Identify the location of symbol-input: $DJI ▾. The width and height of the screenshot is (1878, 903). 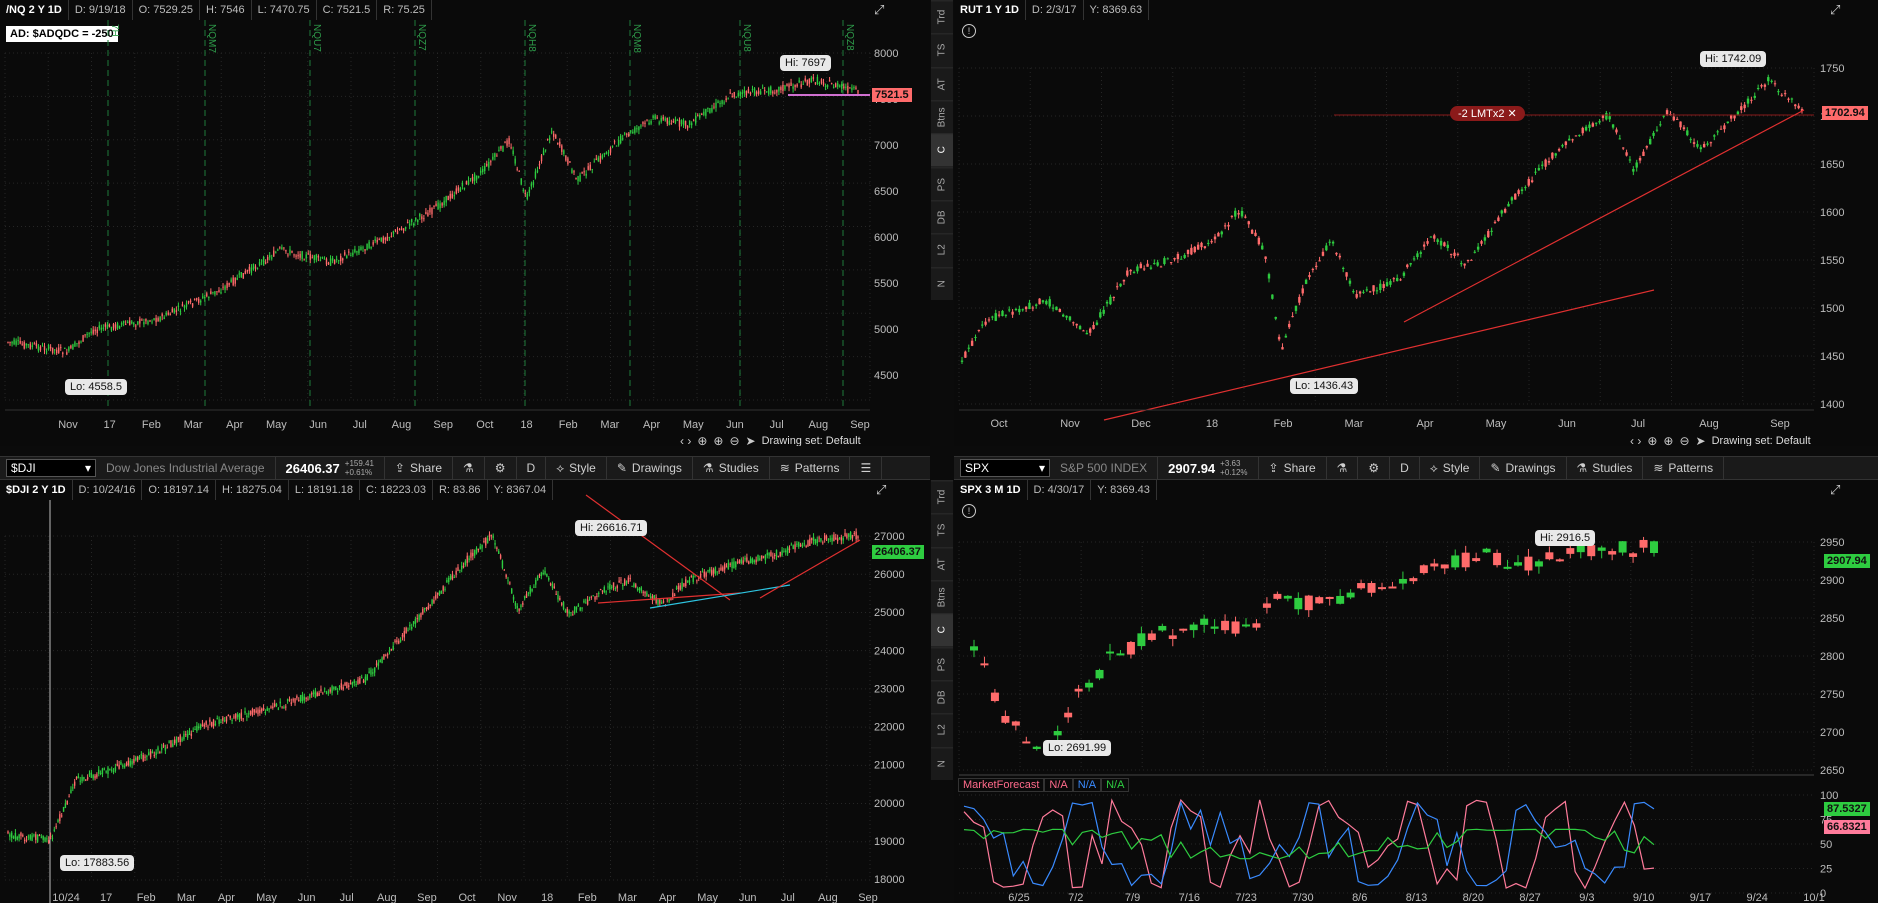
(51, 468).